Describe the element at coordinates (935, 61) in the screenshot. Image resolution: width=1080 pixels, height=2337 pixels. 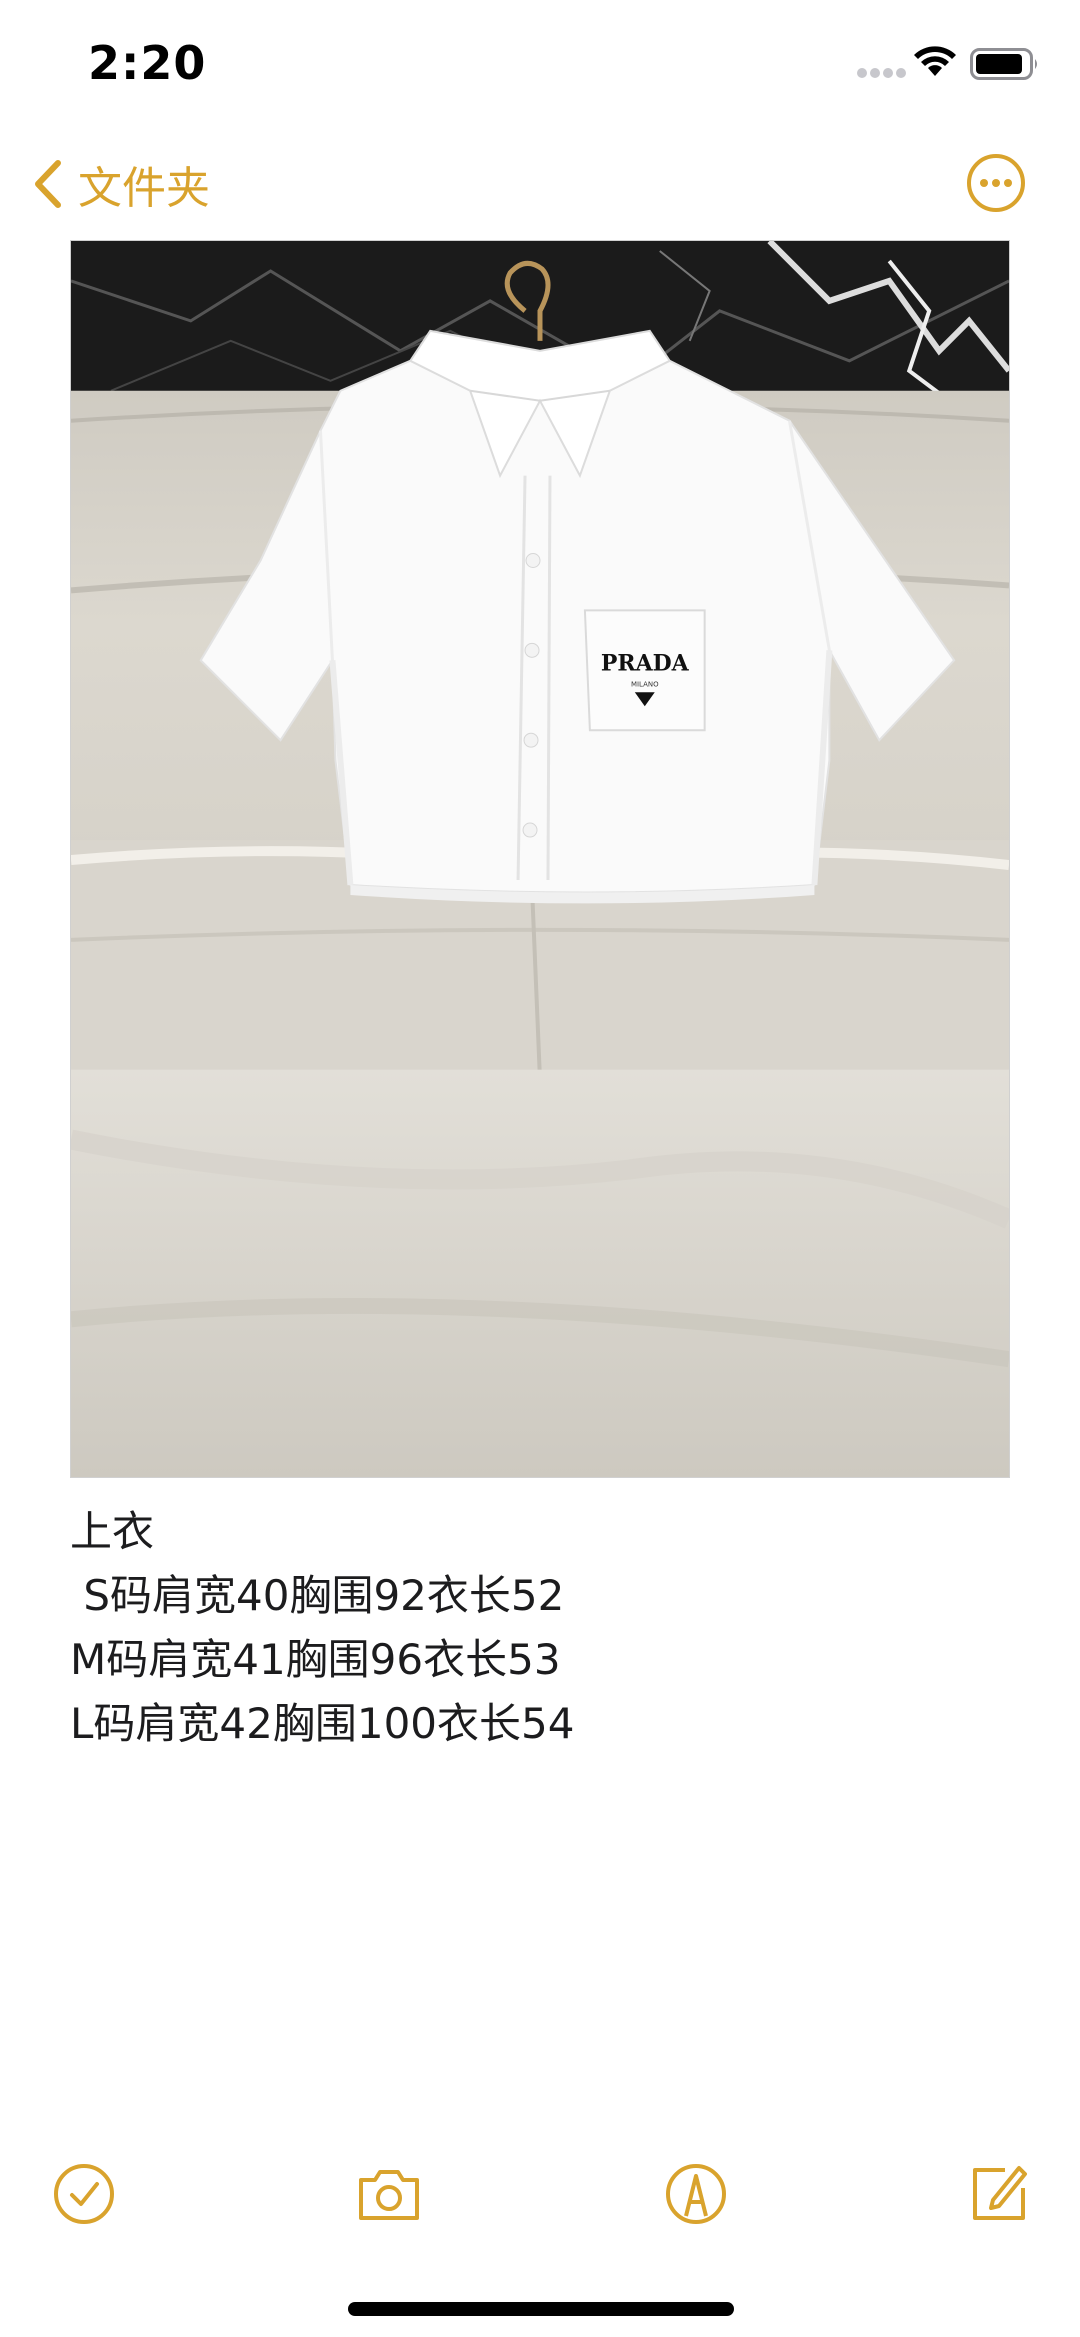
I see `wifi-icon` at that location.